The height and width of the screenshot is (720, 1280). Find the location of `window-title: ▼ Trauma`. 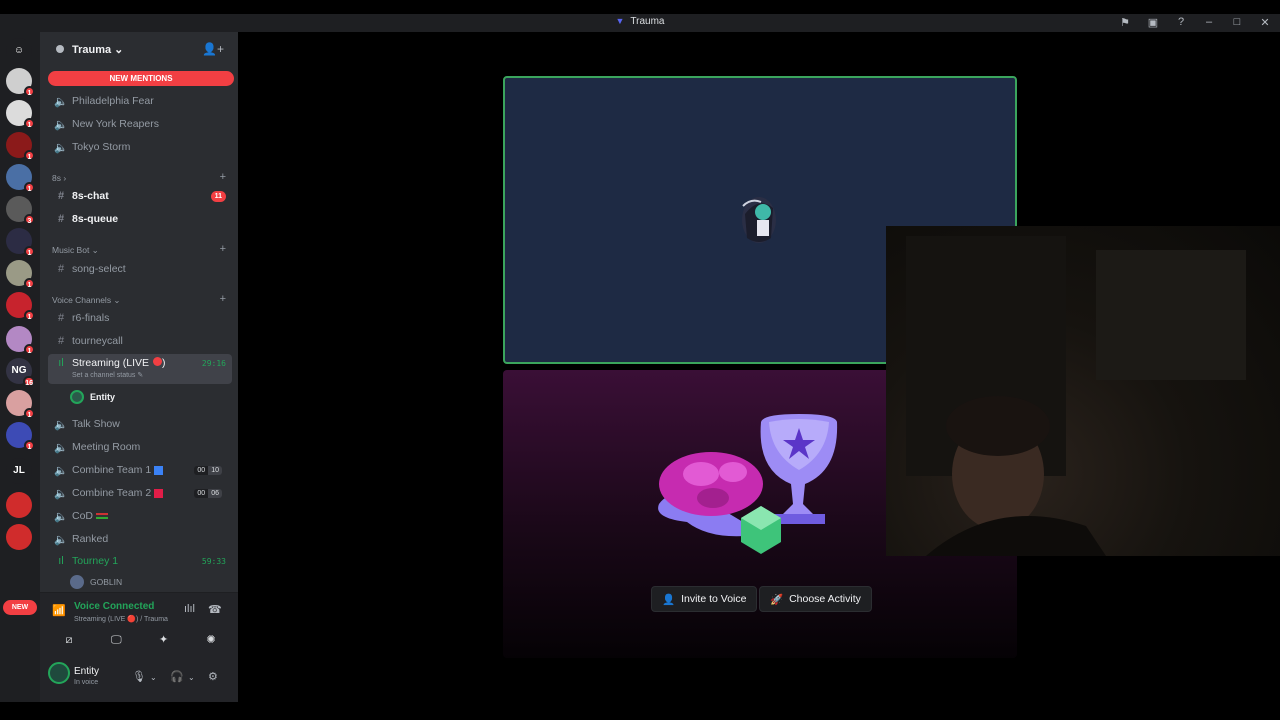

window-title: ▼ Trauma is located at coordinates (640, 21).